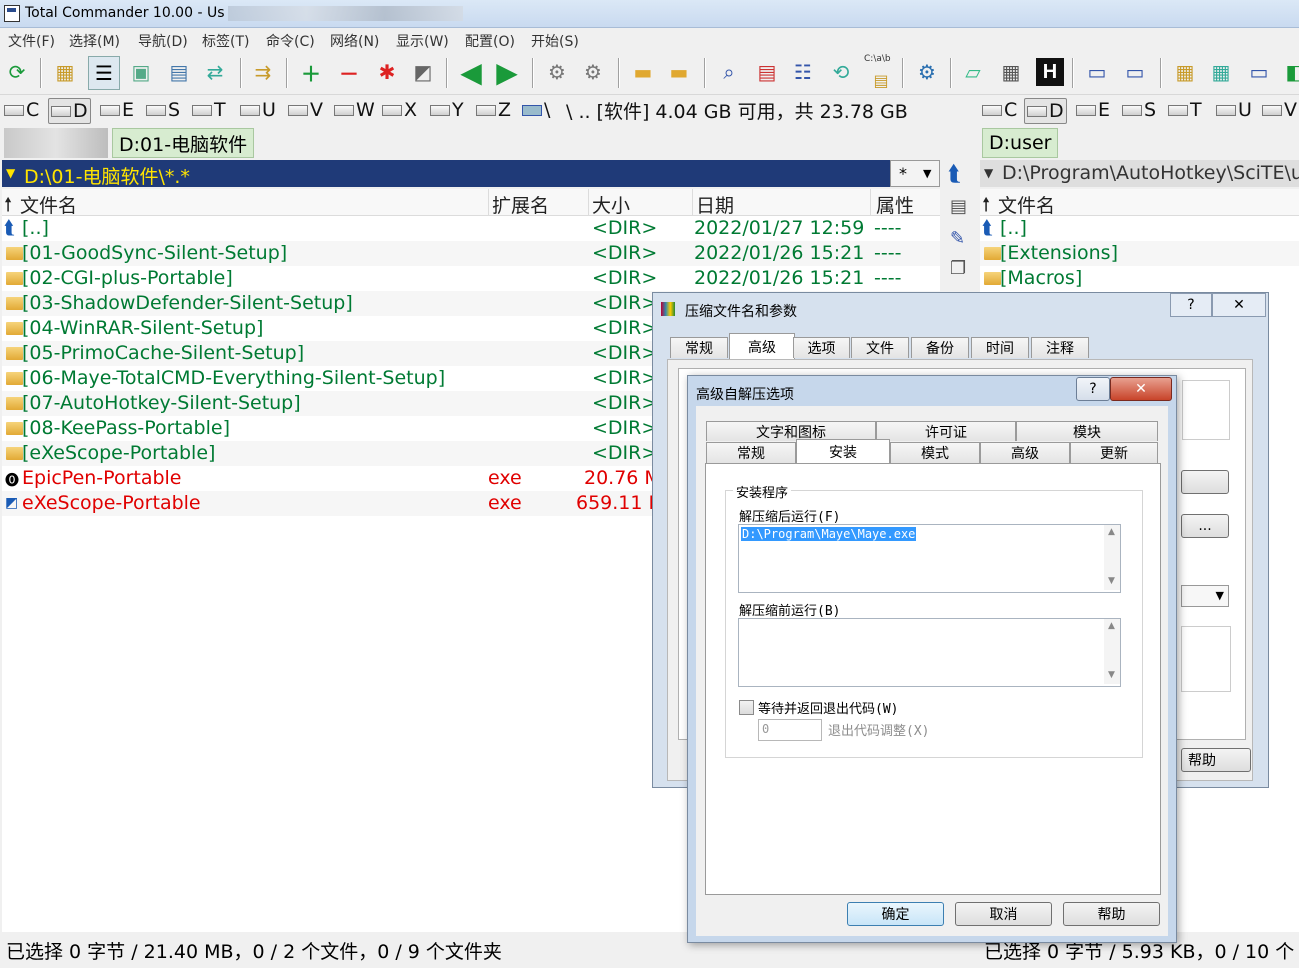  I want to click on sfx-tab-mode: 模式, so click(935, 452).